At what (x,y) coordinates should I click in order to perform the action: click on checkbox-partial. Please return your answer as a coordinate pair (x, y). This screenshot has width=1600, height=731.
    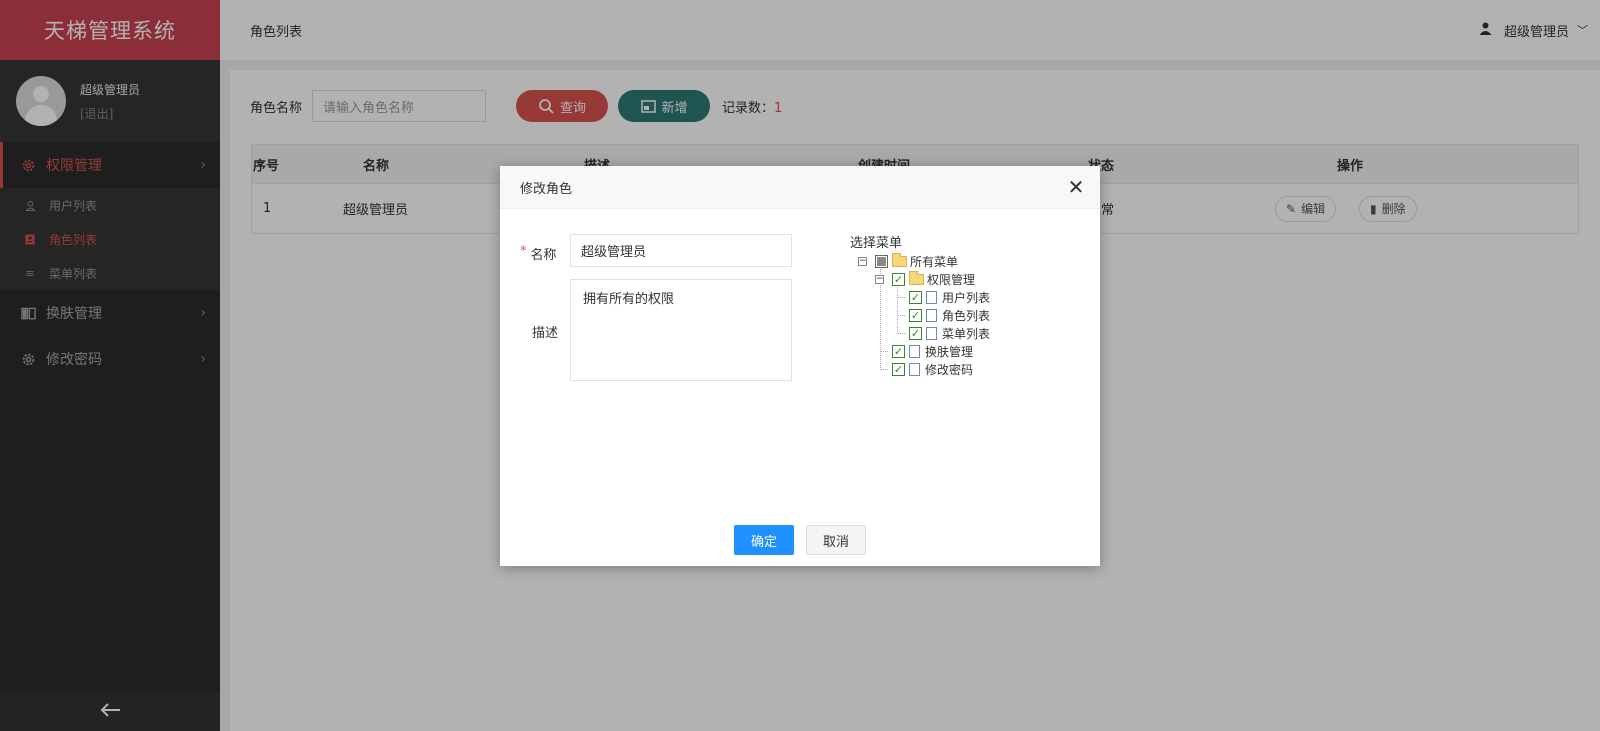
    Looking at the image, I should click on (881, 261).